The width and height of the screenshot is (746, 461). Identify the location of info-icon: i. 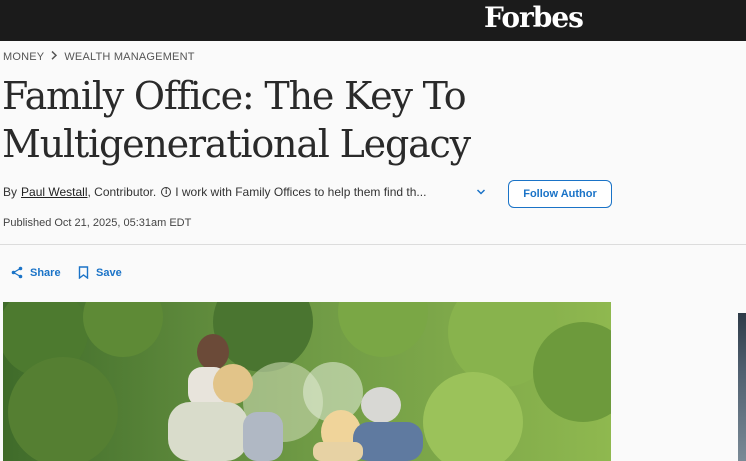
(166, 192).